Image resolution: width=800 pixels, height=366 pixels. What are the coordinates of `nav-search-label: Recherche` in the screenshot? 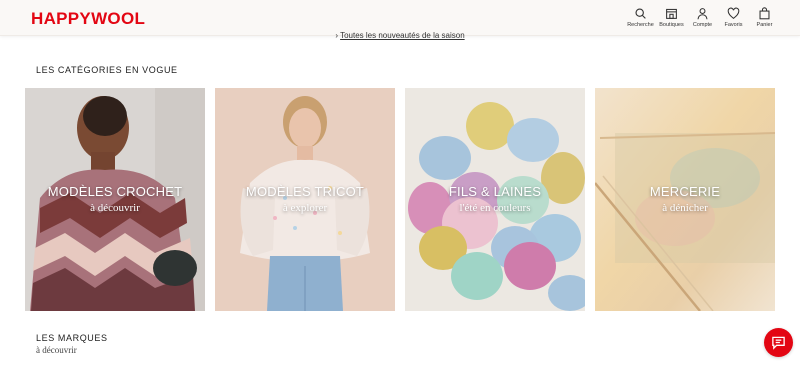 It's located at (640, 25).